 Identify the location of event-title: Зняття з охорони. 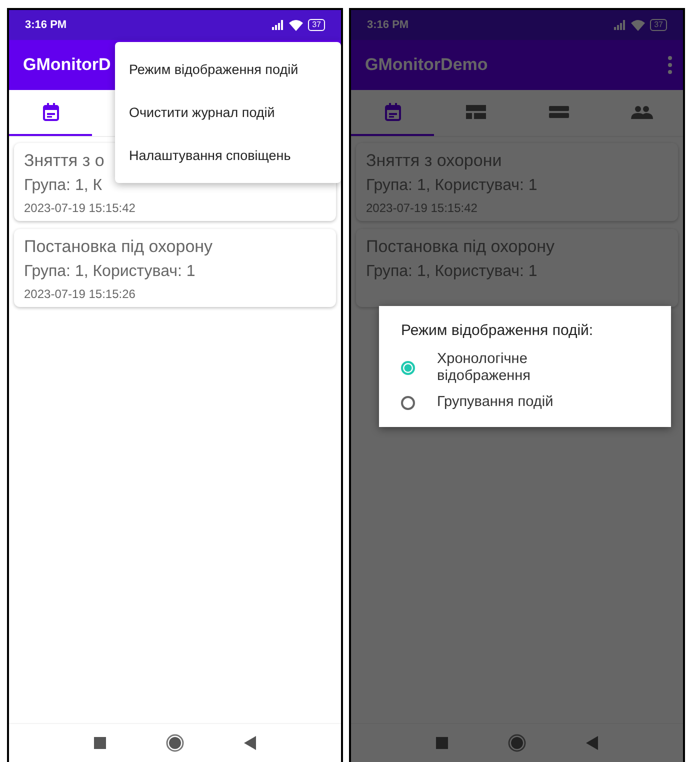
(434, 161).